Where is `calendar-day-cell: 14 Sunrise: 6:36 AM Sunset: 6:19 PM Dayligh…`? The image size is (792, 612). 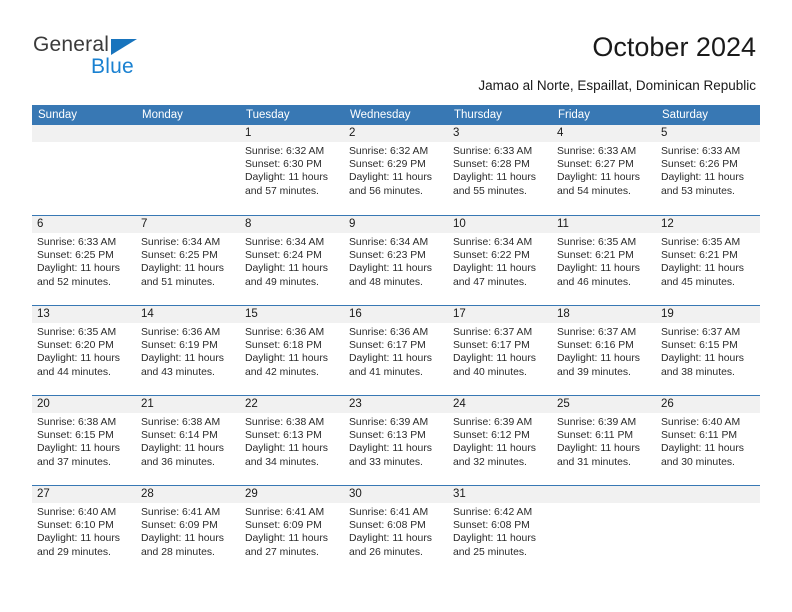 calendar-day-cell: 14 Sunrise: 6:36 AM Sunset: 6:19 PM Dayligh… is located at coordinates (188, 350).